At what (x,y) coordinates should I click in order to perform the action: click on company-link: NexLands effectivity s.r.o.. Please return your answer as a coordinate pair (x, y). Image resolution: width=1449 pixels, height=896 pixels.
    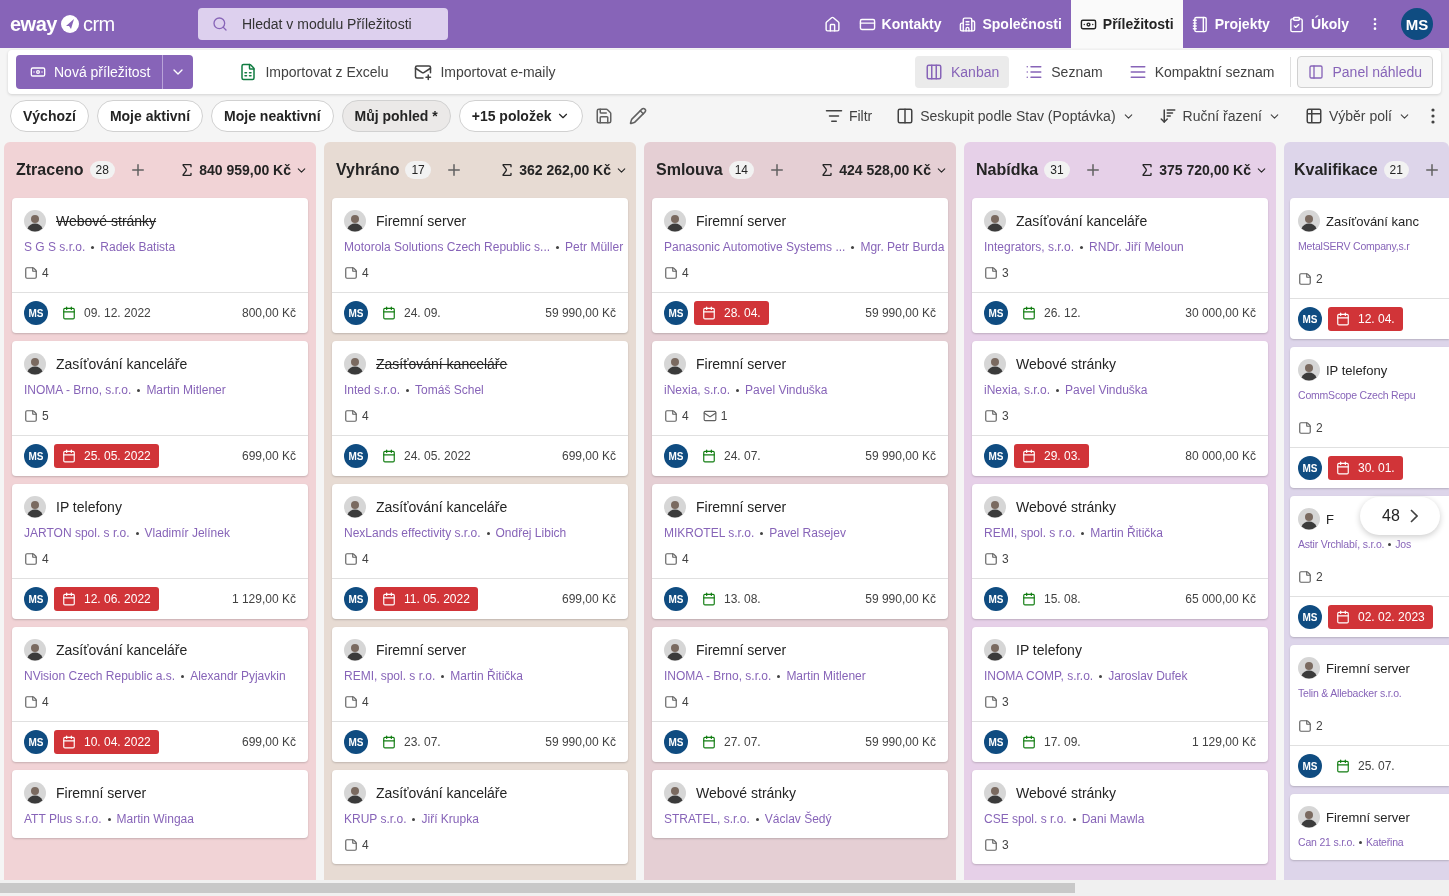
    Looking at the image, I should click on (412, 533).